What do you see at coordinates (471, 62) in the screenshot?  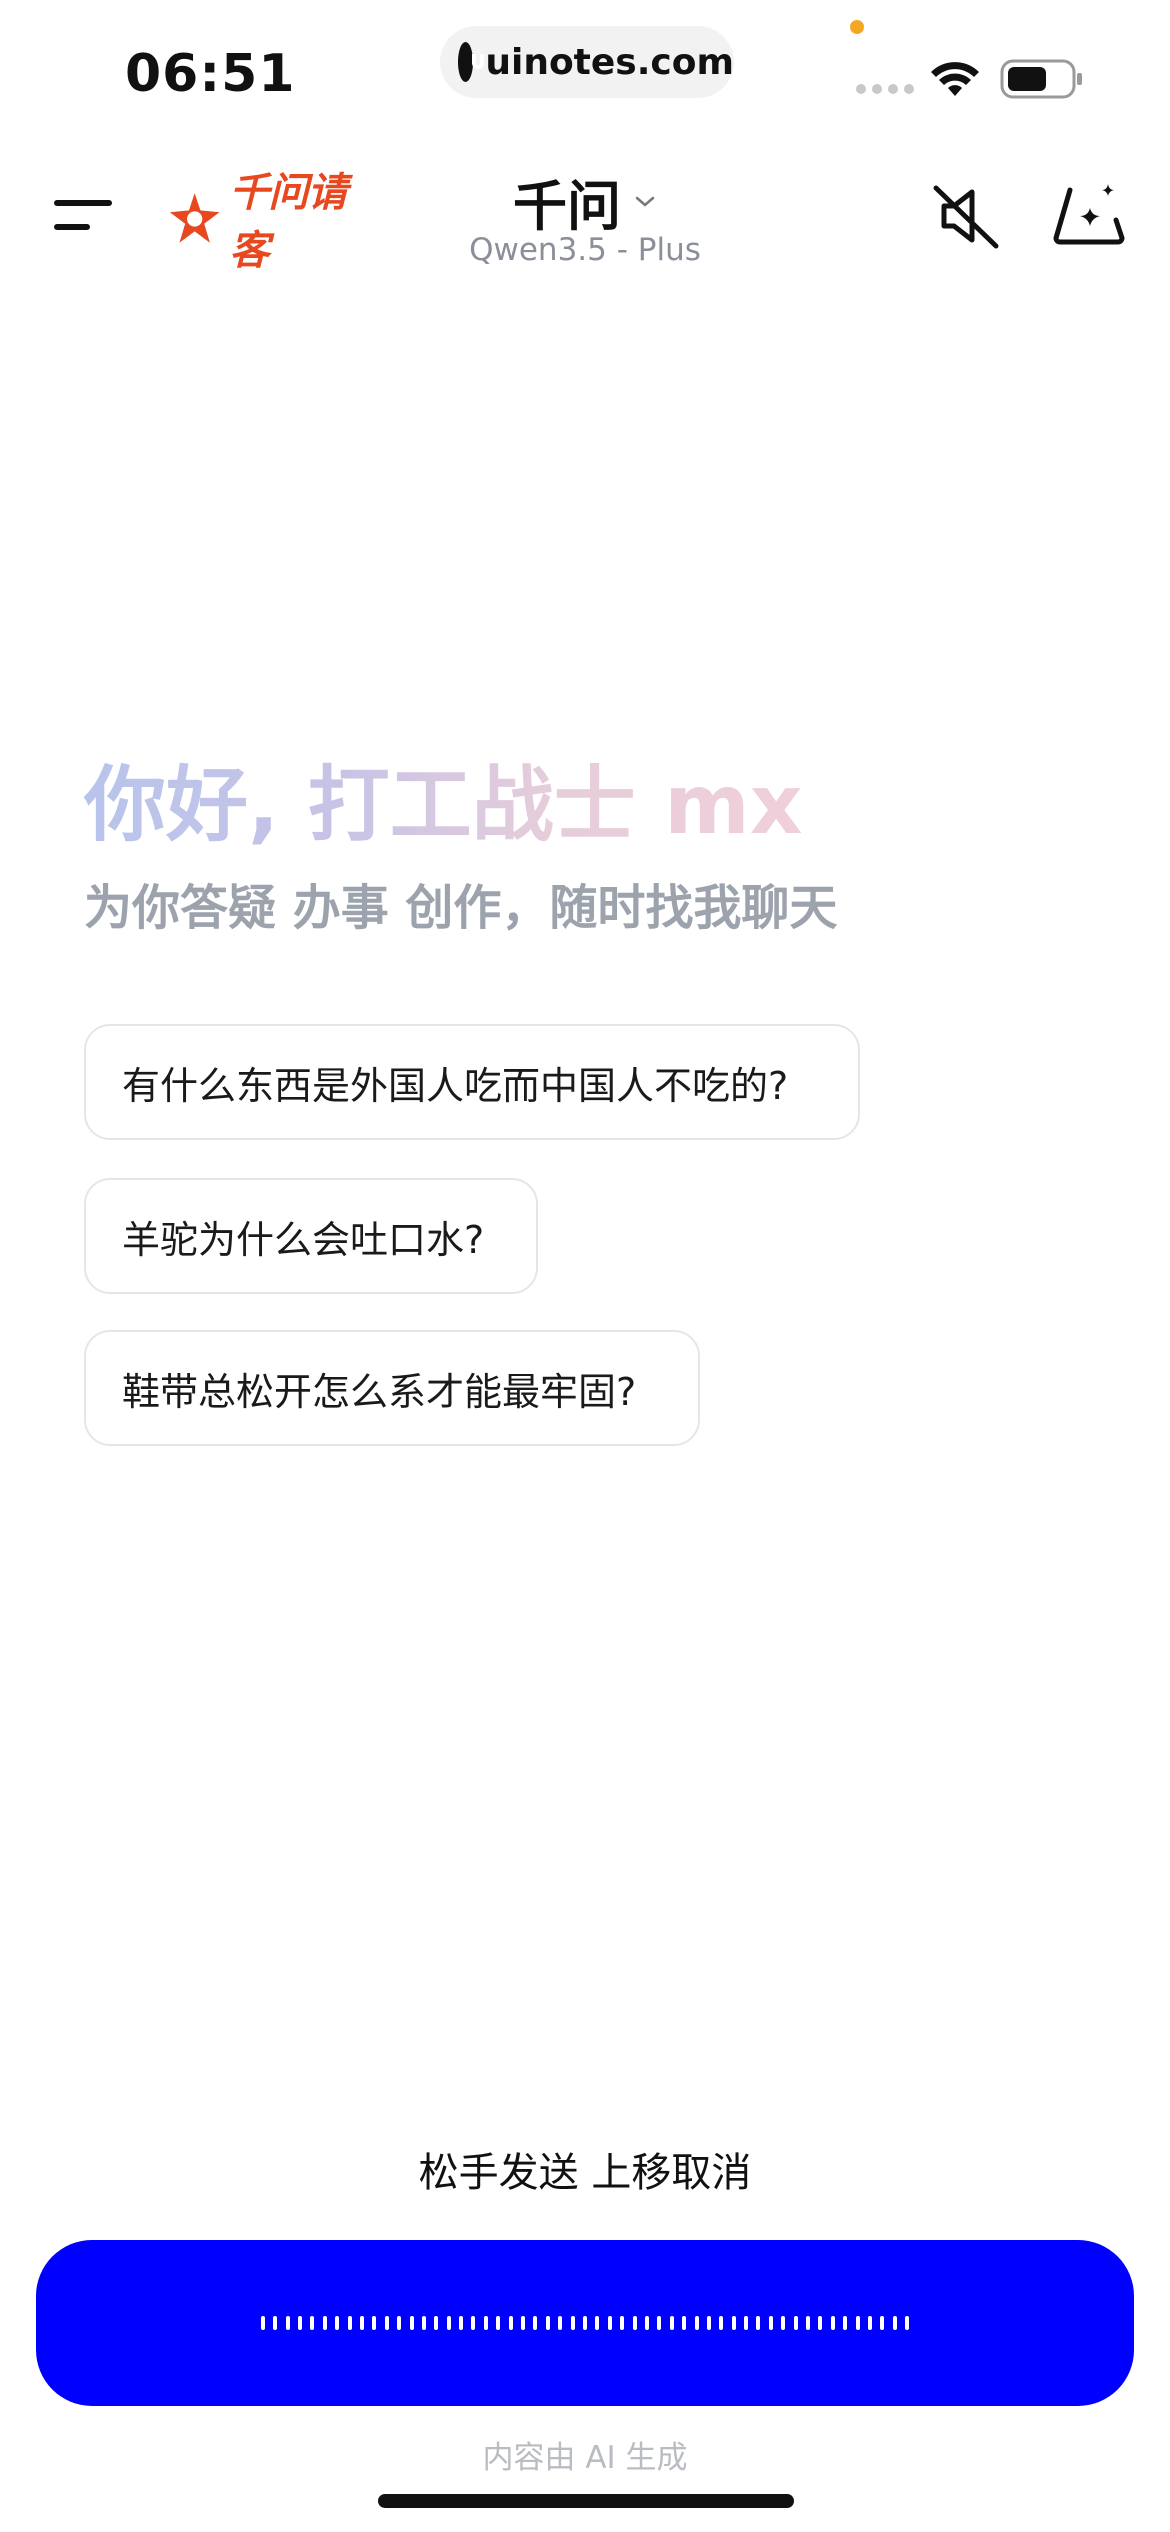 I see `site-favicon-icon` at bounding box center [471, 62].